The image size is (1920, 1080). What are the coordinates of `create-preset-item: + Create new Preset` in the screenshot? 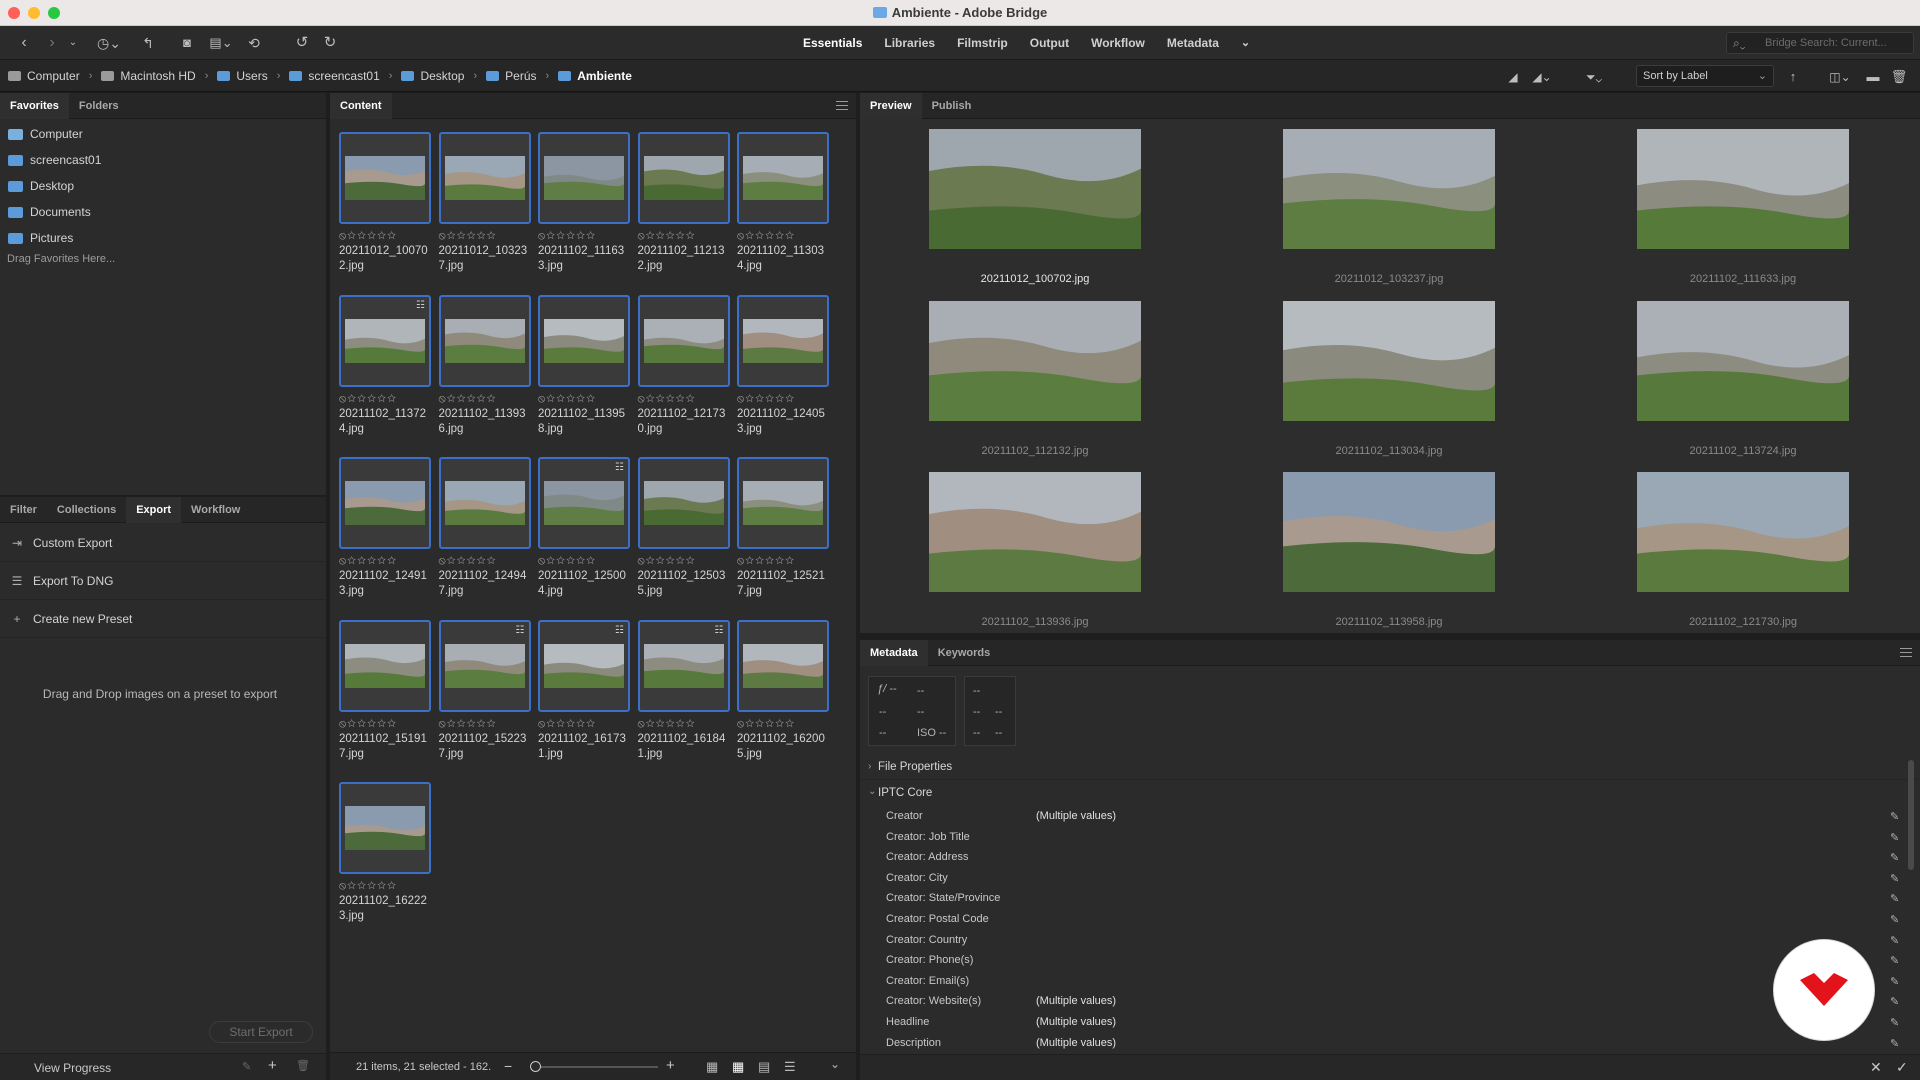 It's located at (163, 619).